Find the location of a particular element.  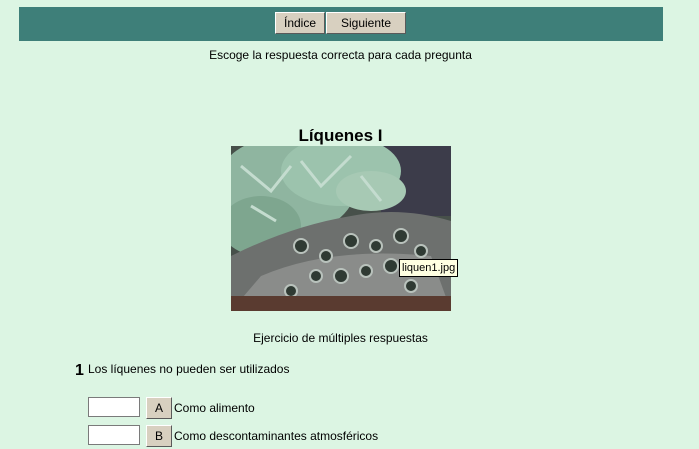

answer-input-a is located at coordinates (114, 407).